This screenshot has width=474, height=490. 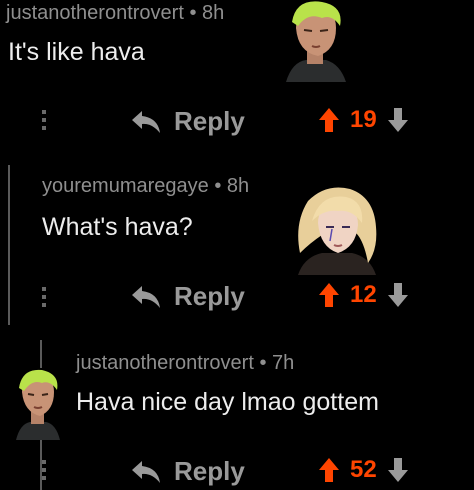 What do you see at coordinates (283, 363) in the screenshot?
I see `comment-time: 7h` at bounding box center [283, 363].